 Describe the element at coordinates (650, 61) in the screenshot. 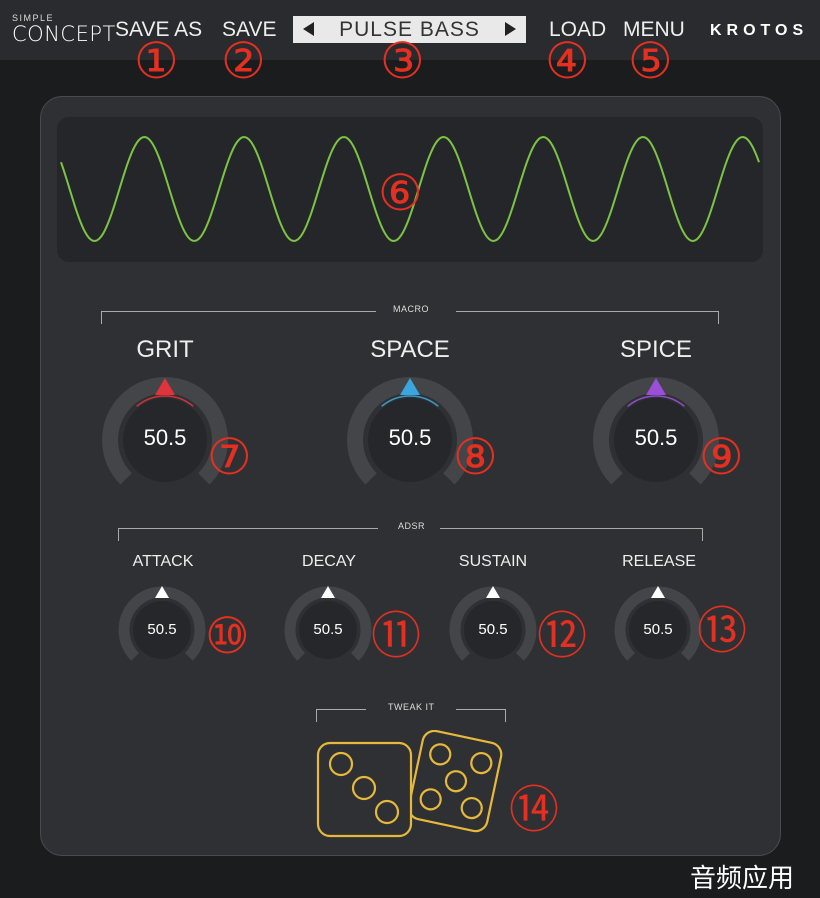

I see `marker-5: ⑤` at that location.